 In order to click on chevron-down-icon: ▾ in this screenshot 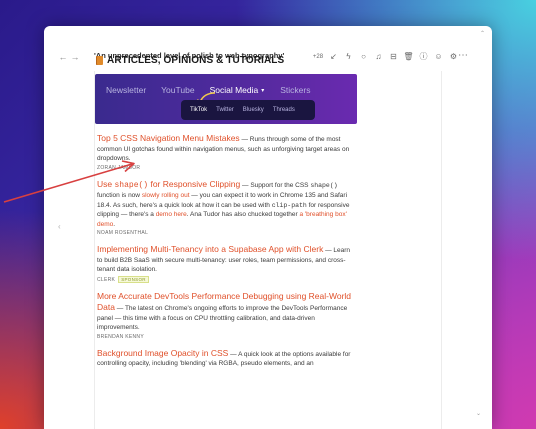, I will do `click(263, 90)`.